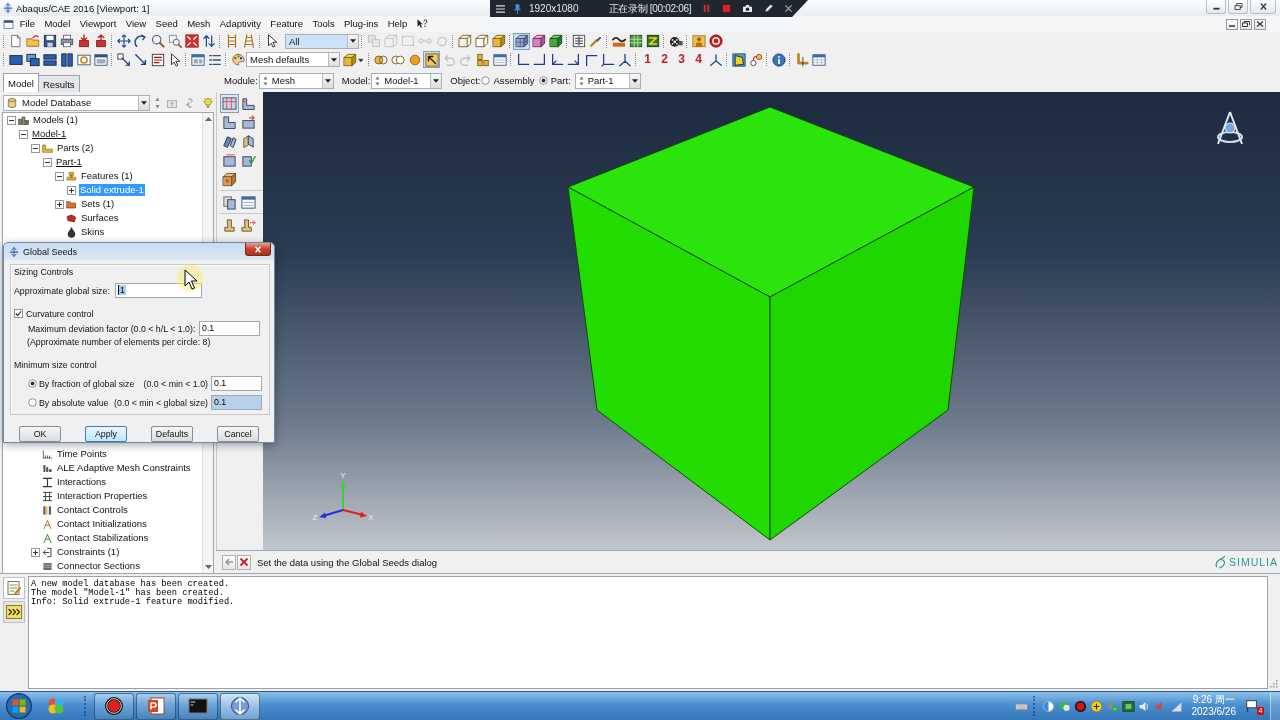  I want to click on dialog-title: Global Seeds, so click(50, 251).